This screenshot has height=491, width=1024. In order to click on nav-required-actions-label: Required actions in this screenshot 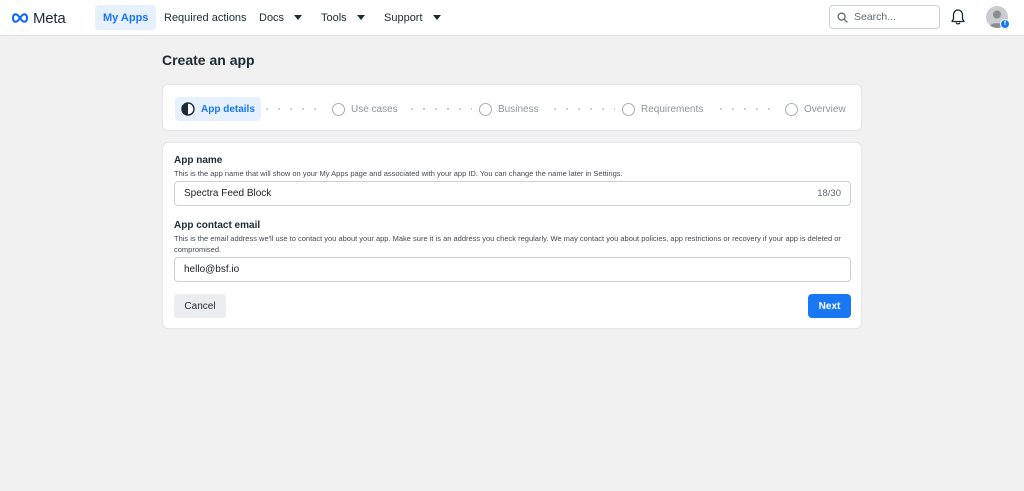, I will do `click(205, 17)`.